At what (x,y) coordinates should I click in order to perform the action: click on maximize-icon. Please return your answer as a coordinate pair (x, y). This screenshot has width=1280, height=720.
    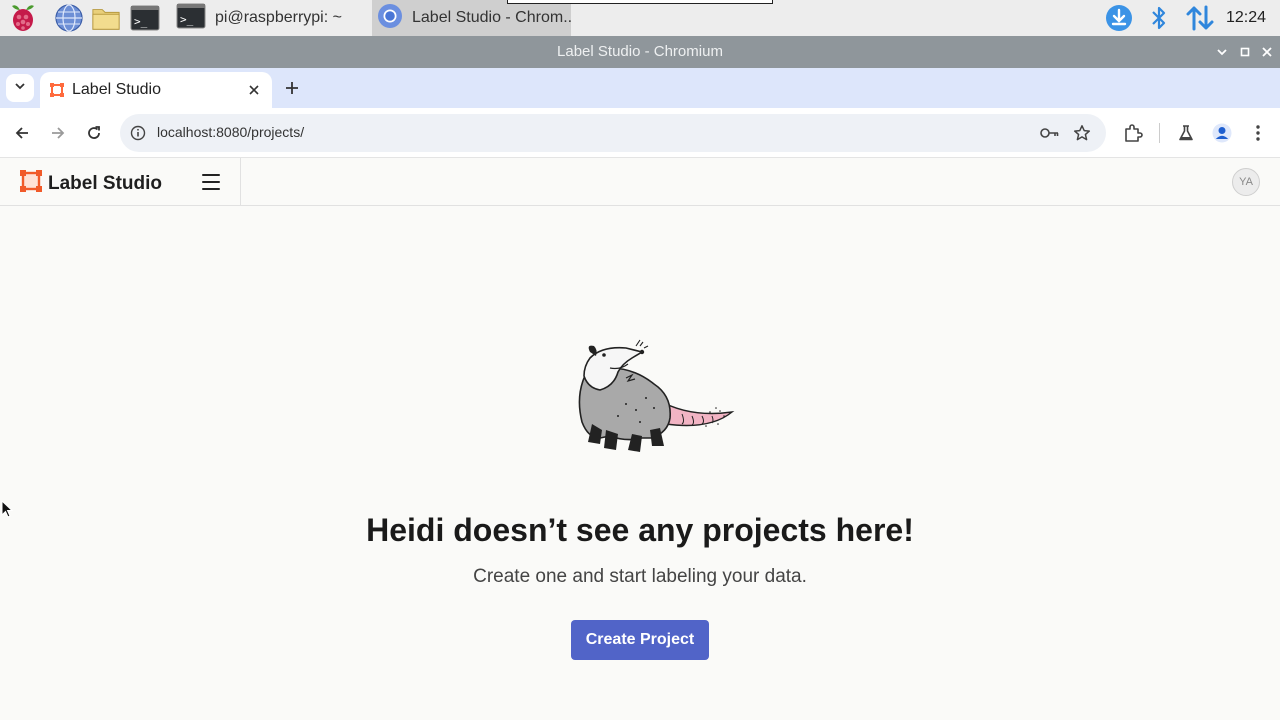
    Looking at the image, I should click on (1245, 52).